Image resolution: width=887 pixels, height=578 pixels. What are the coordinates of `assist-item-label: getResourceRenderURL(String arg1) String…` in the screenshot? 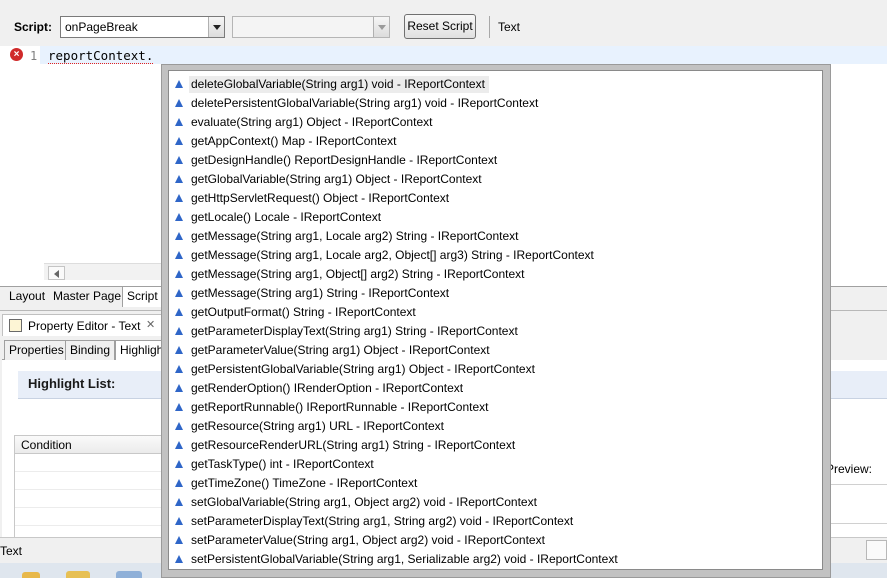 It's located at (353, 445).